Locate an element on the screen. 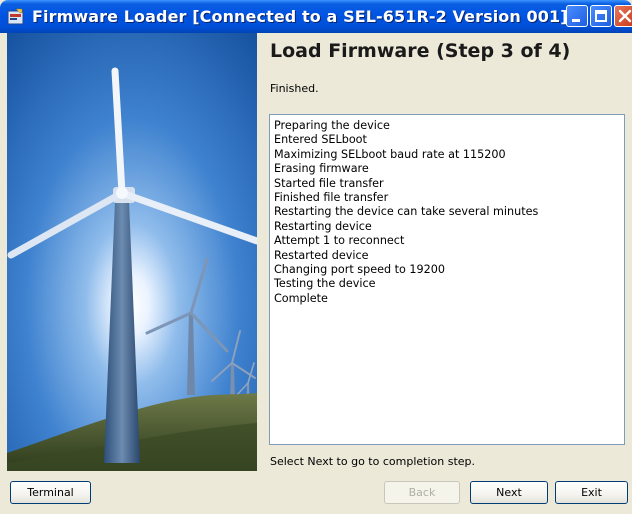  log-line: Attempt 1 to reconnect is located at coordinates (339, 241).